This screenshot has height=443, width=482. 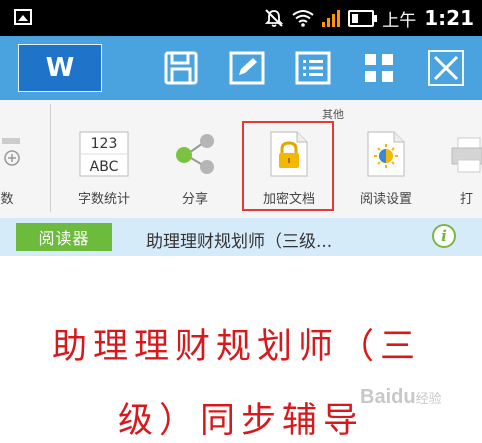 What do you see at coordinates (331, 18) in the screenshot?
I see `signal-icon` at bounding box center [331, 18].